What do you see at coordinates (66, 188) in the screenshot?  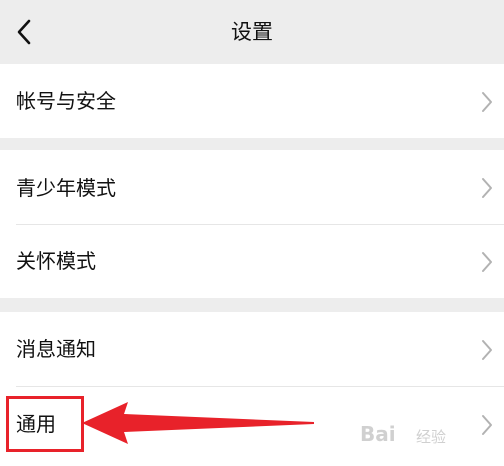 I see `settings-item-label: 青少年模式` at bounding box center [66, 188].